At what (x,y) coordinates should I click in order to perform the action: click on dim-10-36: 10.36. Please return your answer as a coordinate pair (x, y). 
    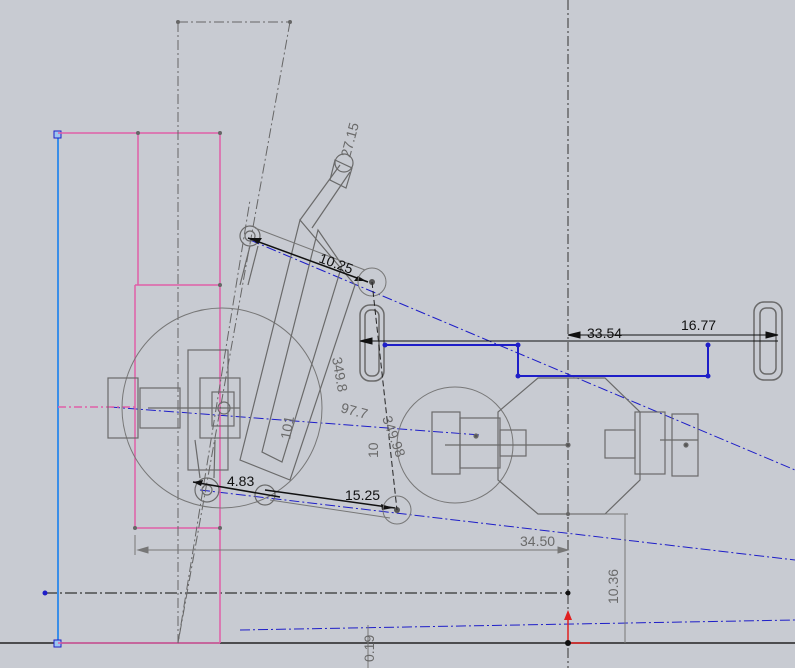
    Looking at the image, I should click on (613, 586).